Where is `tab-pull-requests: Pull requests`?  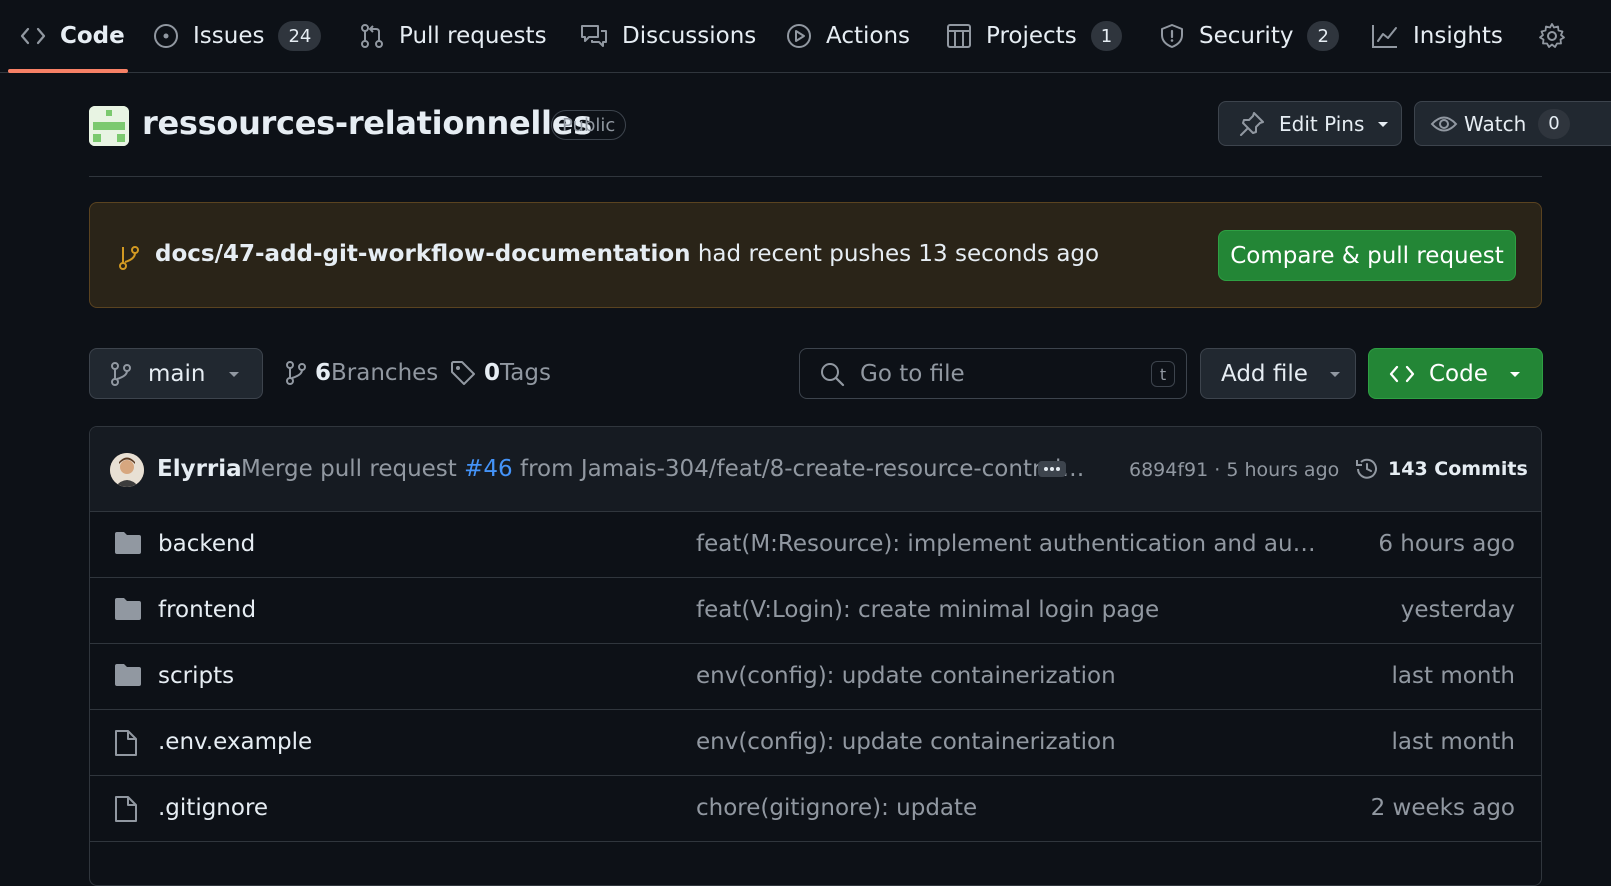 tab-pull-requests: Pull requests is located at coordinates (453, 36).